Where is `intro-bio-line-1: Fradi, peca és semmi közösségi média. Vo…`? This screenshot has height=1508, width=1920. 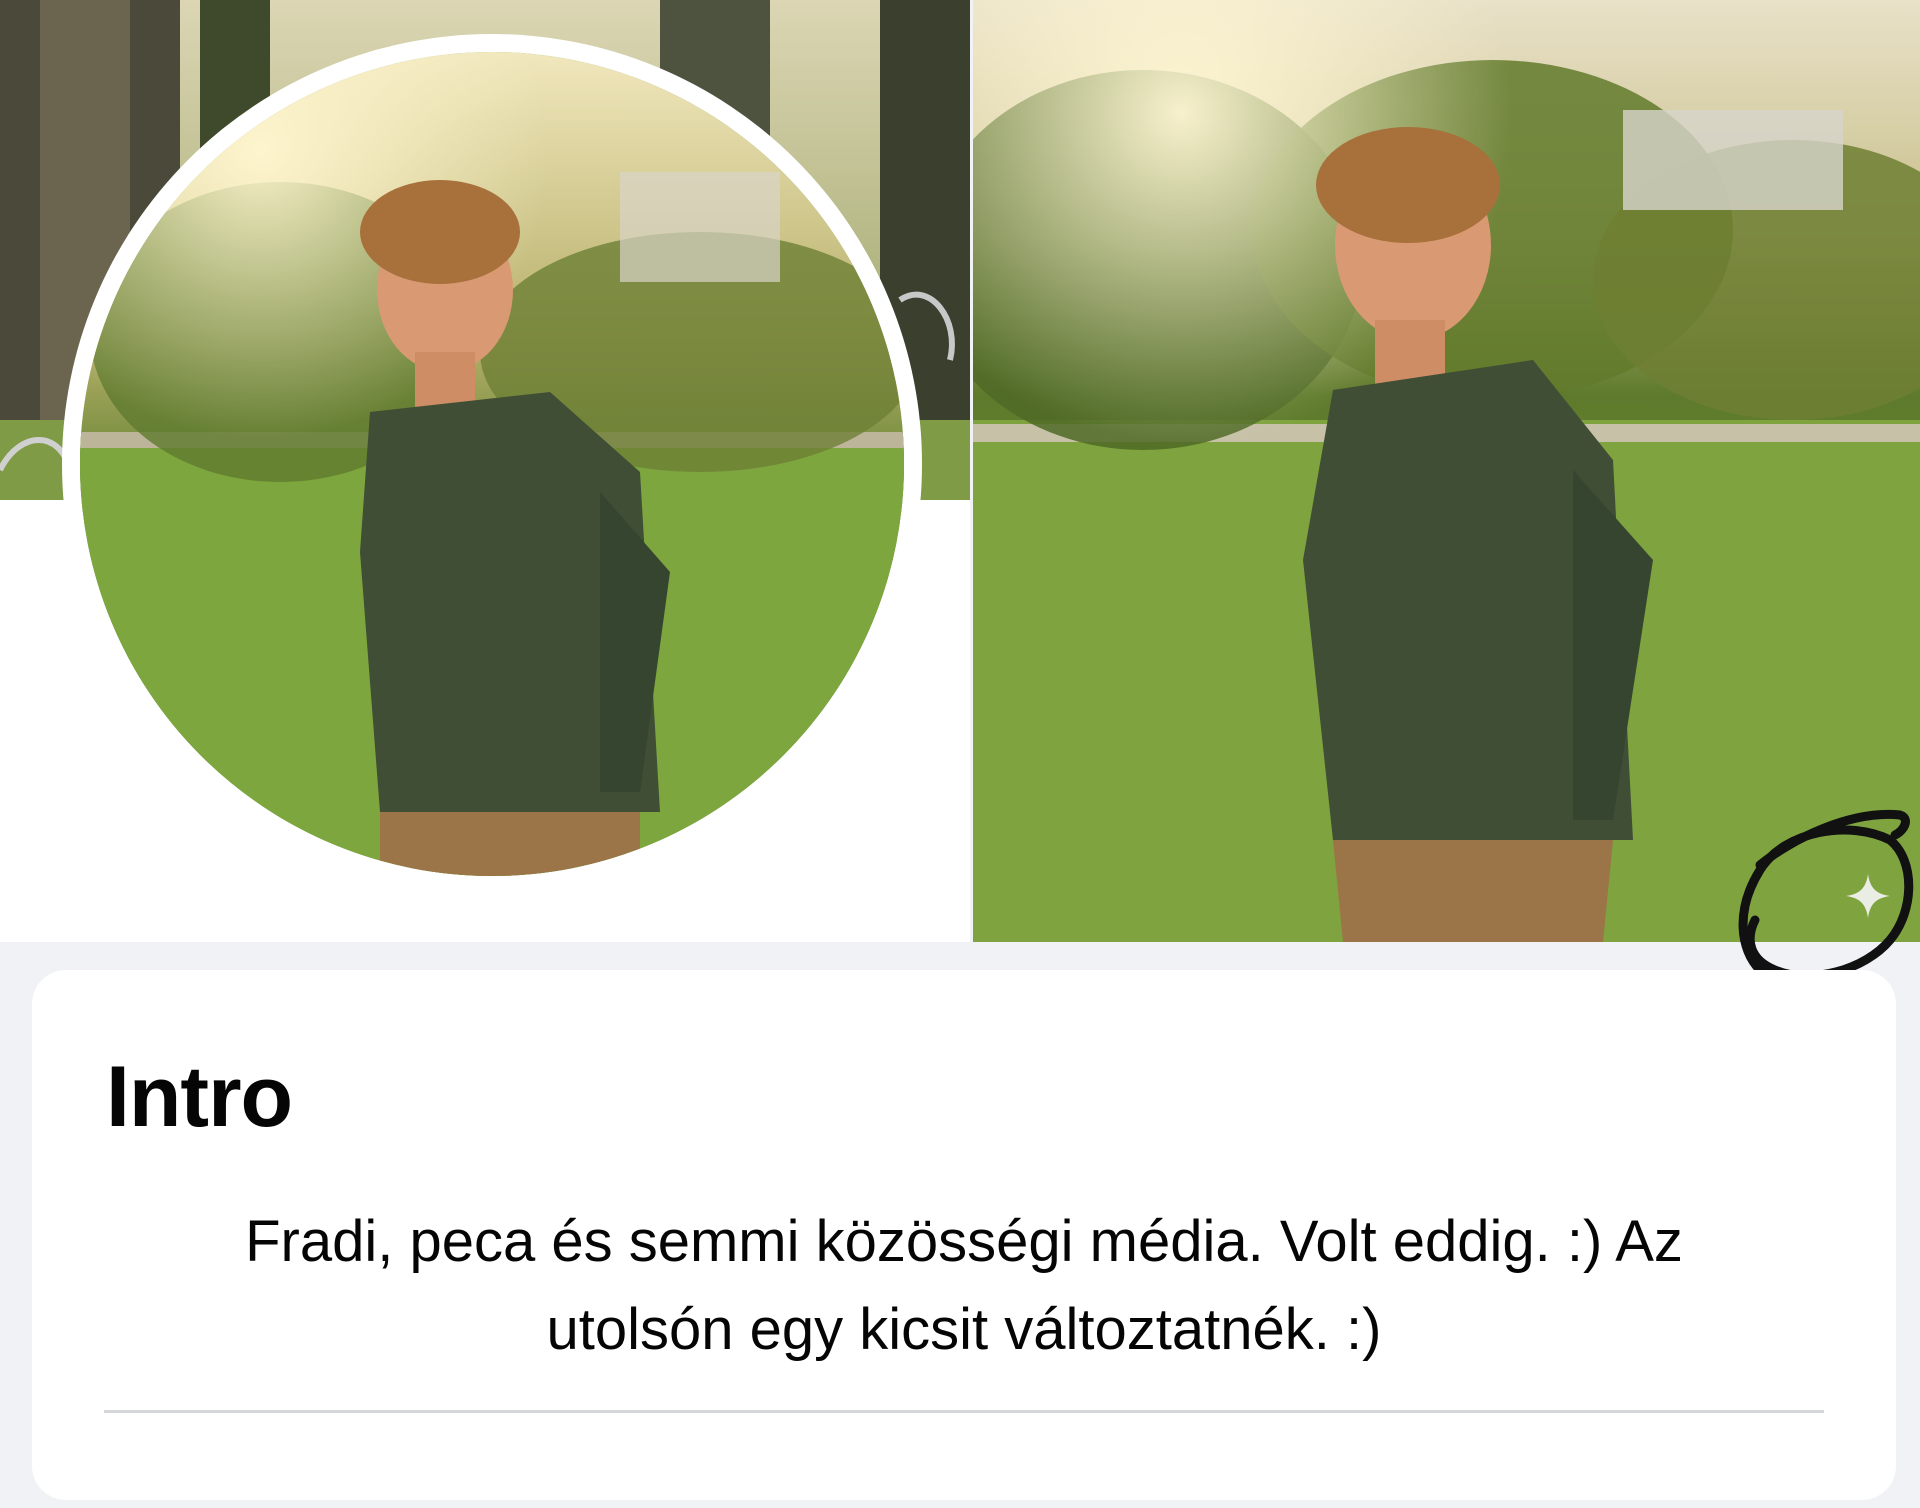 intro-bio-line-1: Fradi, peca és semmi közösségi média. Vo… is located at coordinates (964, 1241).